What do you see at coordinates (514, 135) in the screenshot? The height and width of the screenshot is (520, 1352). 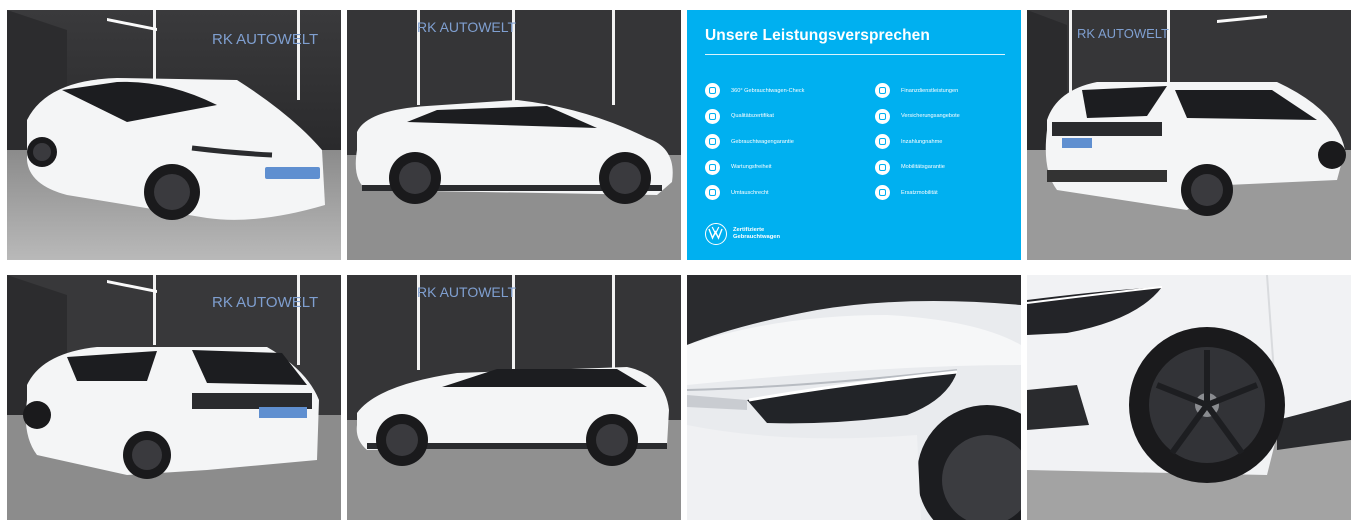 I see `photo-side-right: RK AUTOWELT` at bounding box center [514, 135].